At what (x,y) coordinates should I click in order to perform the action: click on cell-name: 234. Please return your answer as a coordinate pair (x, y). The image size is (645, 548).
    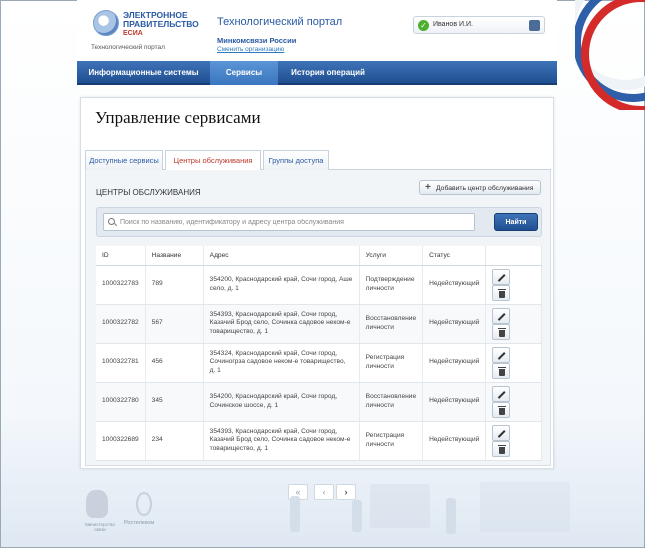
    Looking at the image, I should click on (174, 441).